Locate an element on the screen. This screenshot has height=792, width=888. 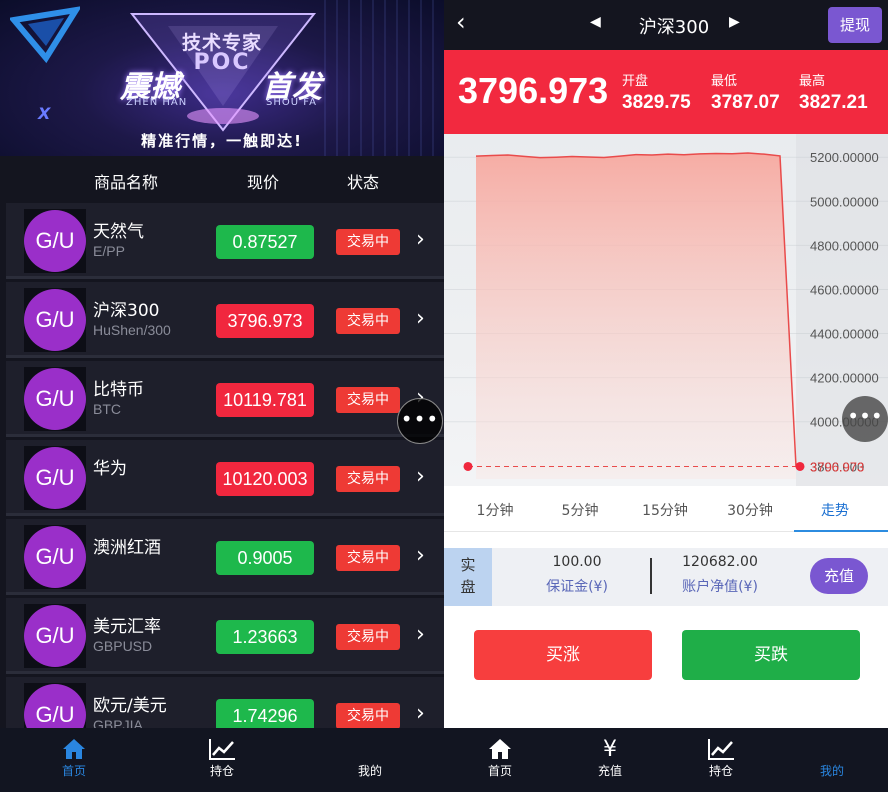
banner-poc-text: POC is located at coordinates (222, 62).